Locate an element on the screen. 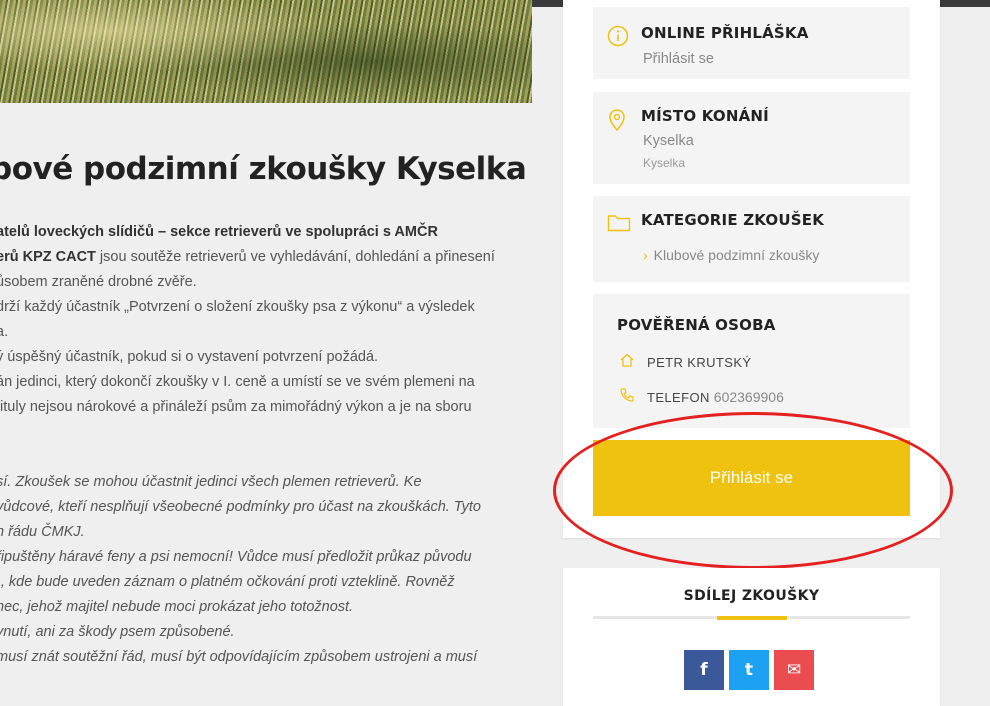  article-line-text: ůsobem zraněné drobné zvěře. is located at coordinates (98, 282).